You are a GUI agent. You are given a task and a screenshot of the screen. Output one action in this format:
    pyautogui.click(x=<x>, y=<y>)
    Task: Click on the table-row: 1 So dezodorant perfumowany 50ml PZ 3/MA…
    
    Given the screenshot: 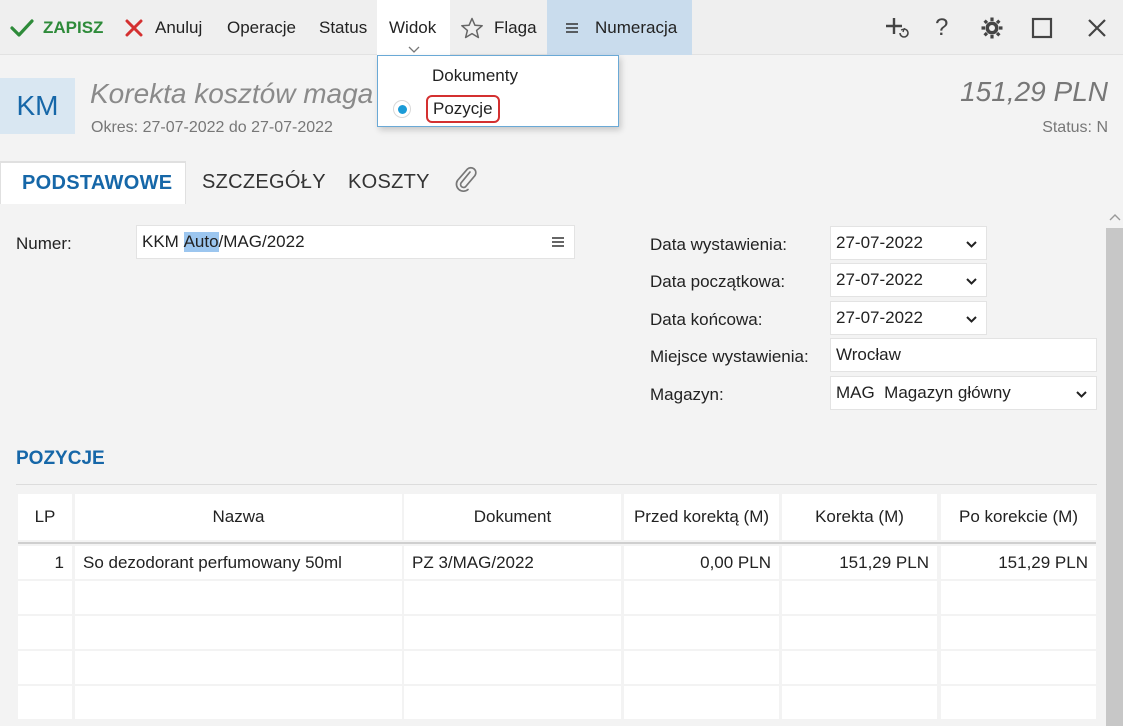 What is the action you would take?
    pyautogui.click(x=558, y=562)
    